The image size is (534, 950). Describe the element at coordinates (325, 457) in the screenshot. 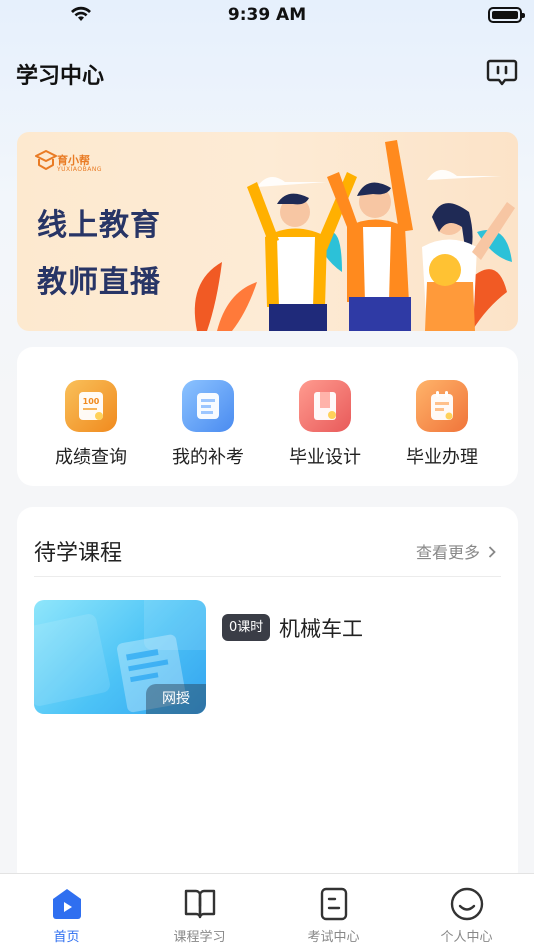

I see `quick-label-design: 毕业设计` at that location.